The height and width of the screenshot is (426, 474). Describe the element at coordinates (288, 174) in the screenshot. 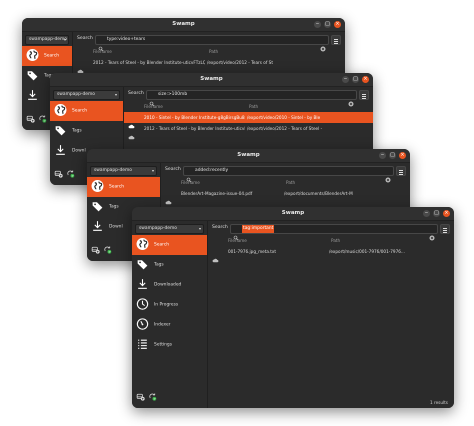

I see `search-input: added:recently` at that location.